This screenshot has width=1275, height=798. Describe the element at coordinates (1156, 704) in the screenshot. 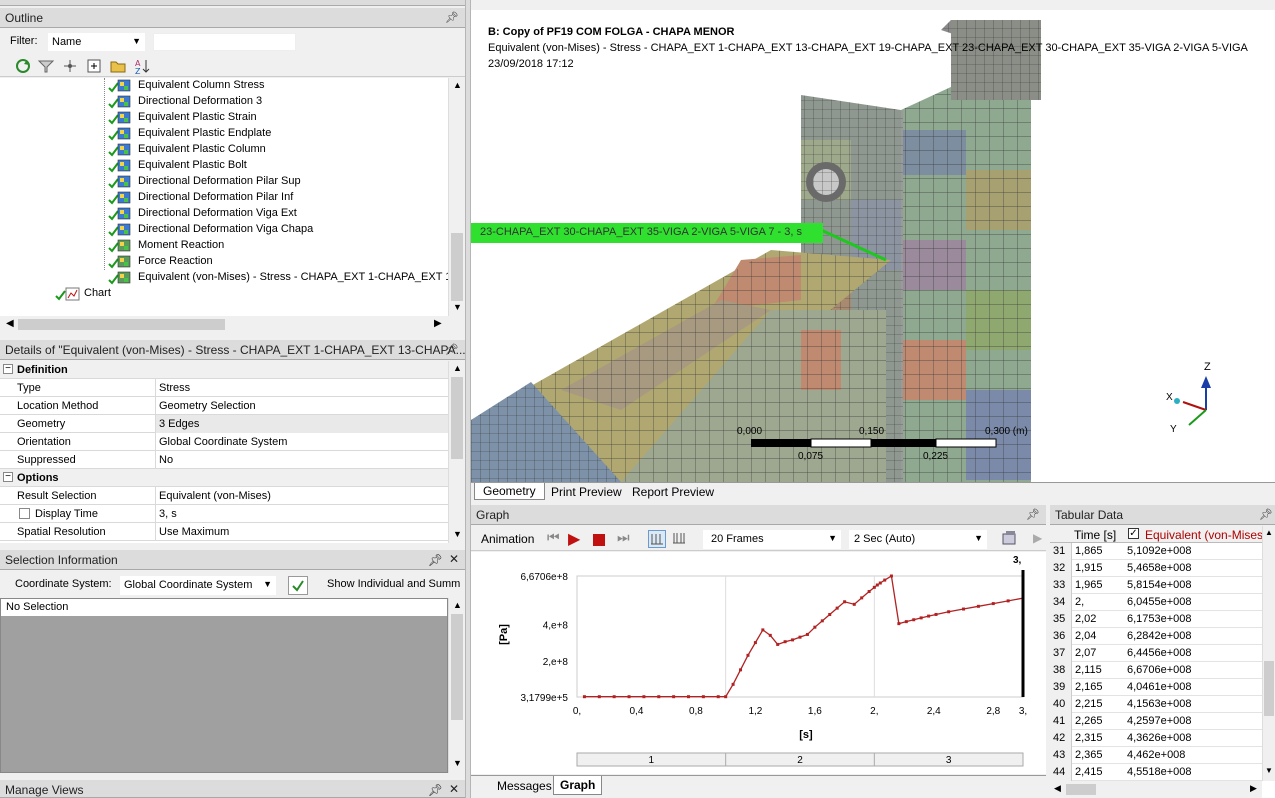

I see `table-row: 40 2,215 4,1563e+008` at that location.